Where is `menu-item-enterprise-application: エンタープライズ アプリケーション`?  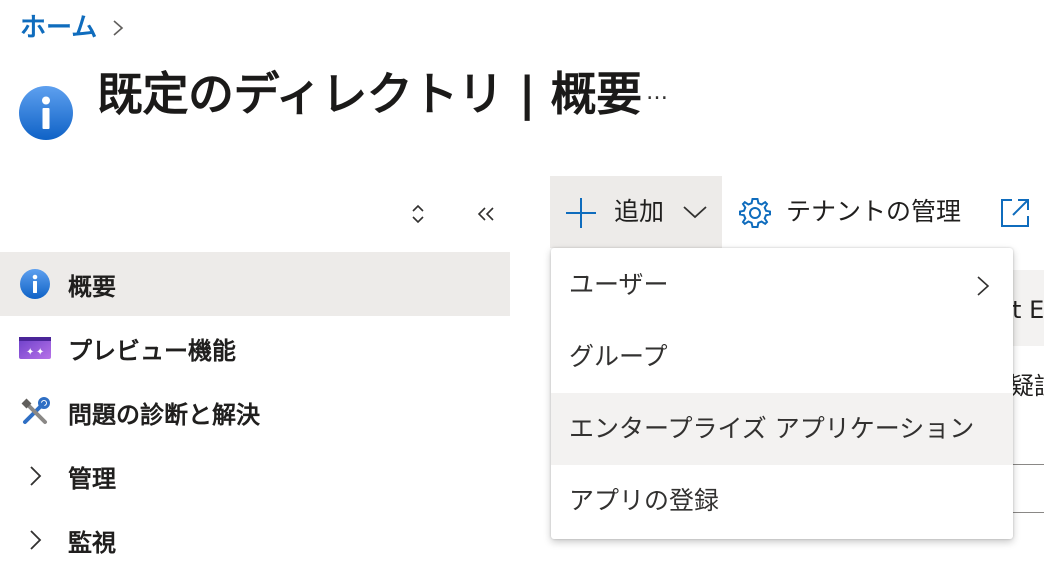 menu-item-enterprise-application: エンタープライズ アプリケーション is located at coordinates (782, 429).